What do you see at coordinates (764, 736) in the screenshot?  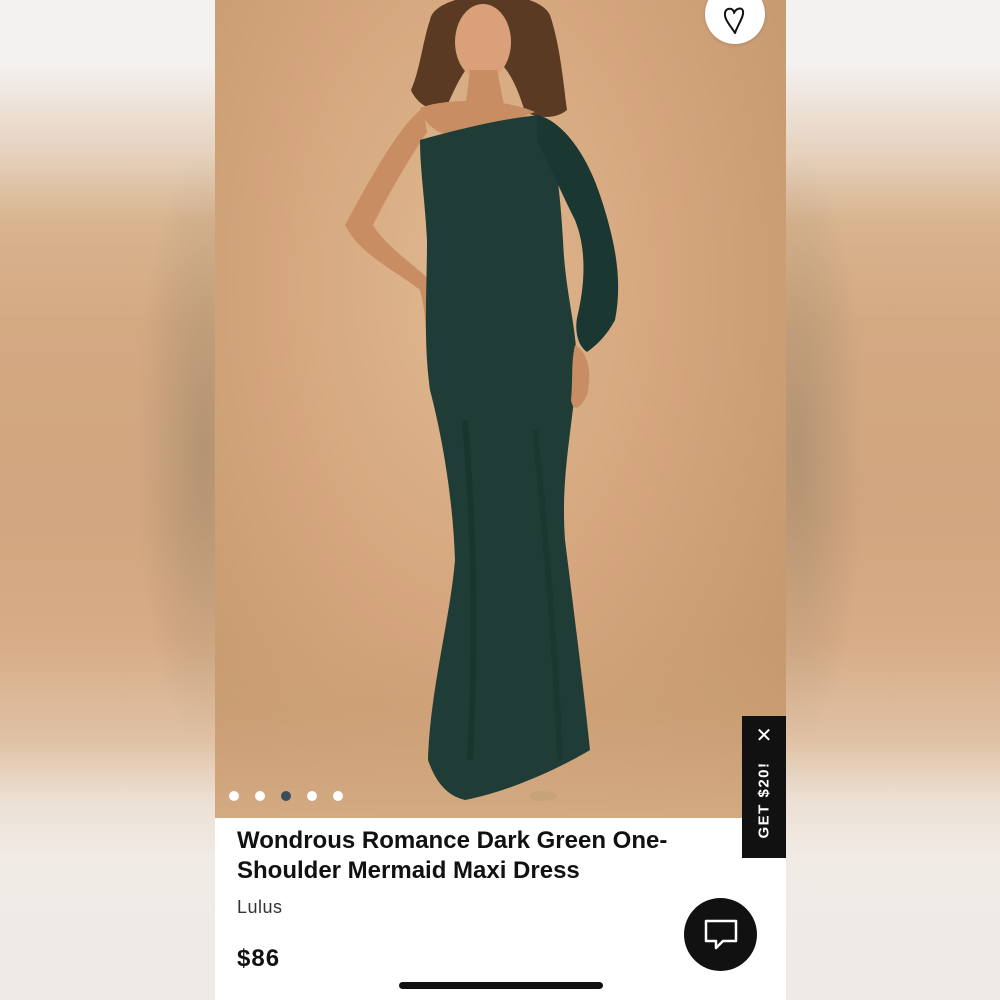 I see `close-icon: ✕` at bounding box center [764, 736].